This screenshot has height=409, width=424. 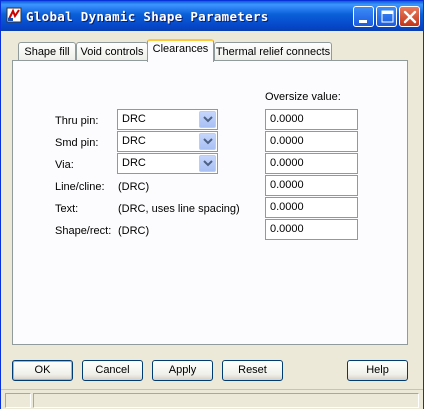 What do you see at coordinates (67, 209) in the screenshot?
I see `text-label: Text:` at bounding box center [67, 209].